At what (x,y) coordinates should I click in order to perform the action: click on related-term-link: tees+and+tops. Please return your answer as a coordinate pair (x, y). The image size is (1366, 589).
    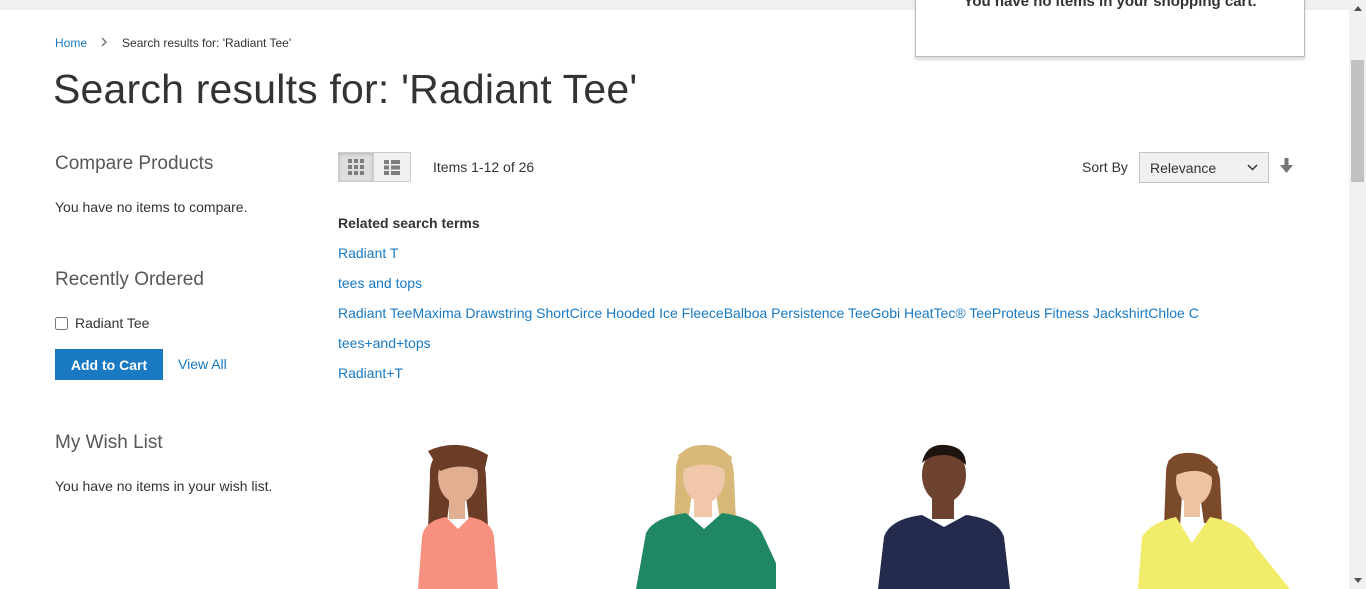
    Looking at the image, I should click on (384, 343).